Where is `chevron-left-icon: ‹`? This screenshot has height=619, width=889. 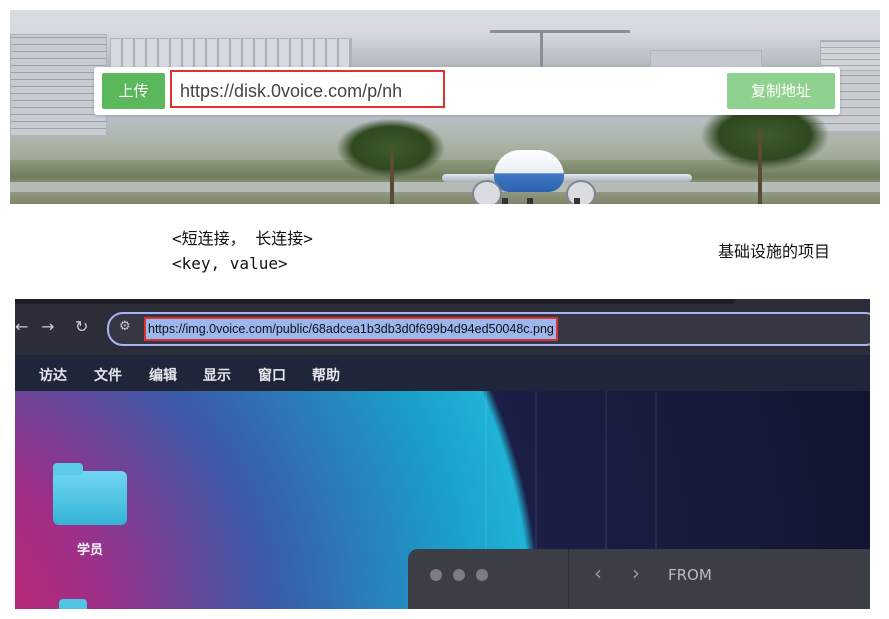 chevron-left-icon: ‹ is located at coordinates (598, 573).